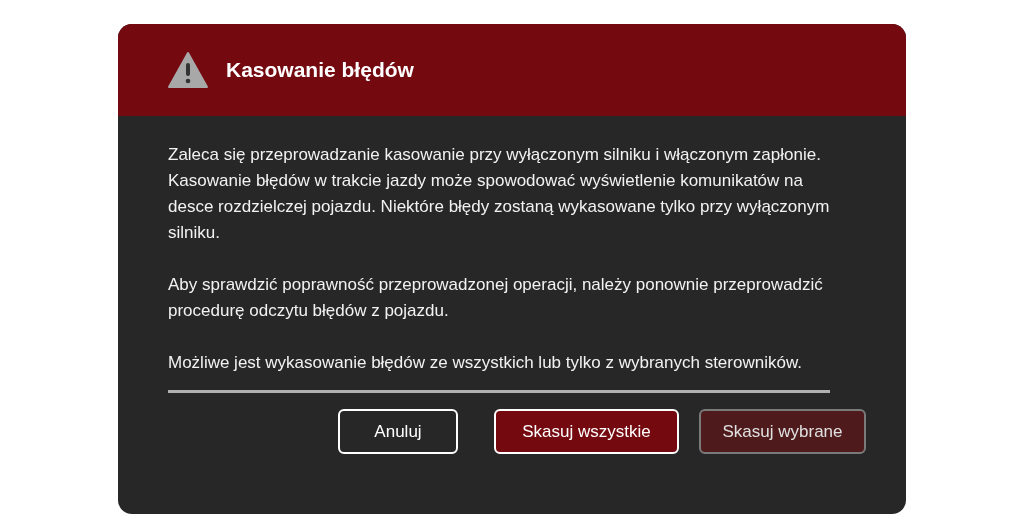 The height and width of the screenshot is (525, 1024). I want to click on delete-button: Skasuj wszystkie, so click(586, 431).